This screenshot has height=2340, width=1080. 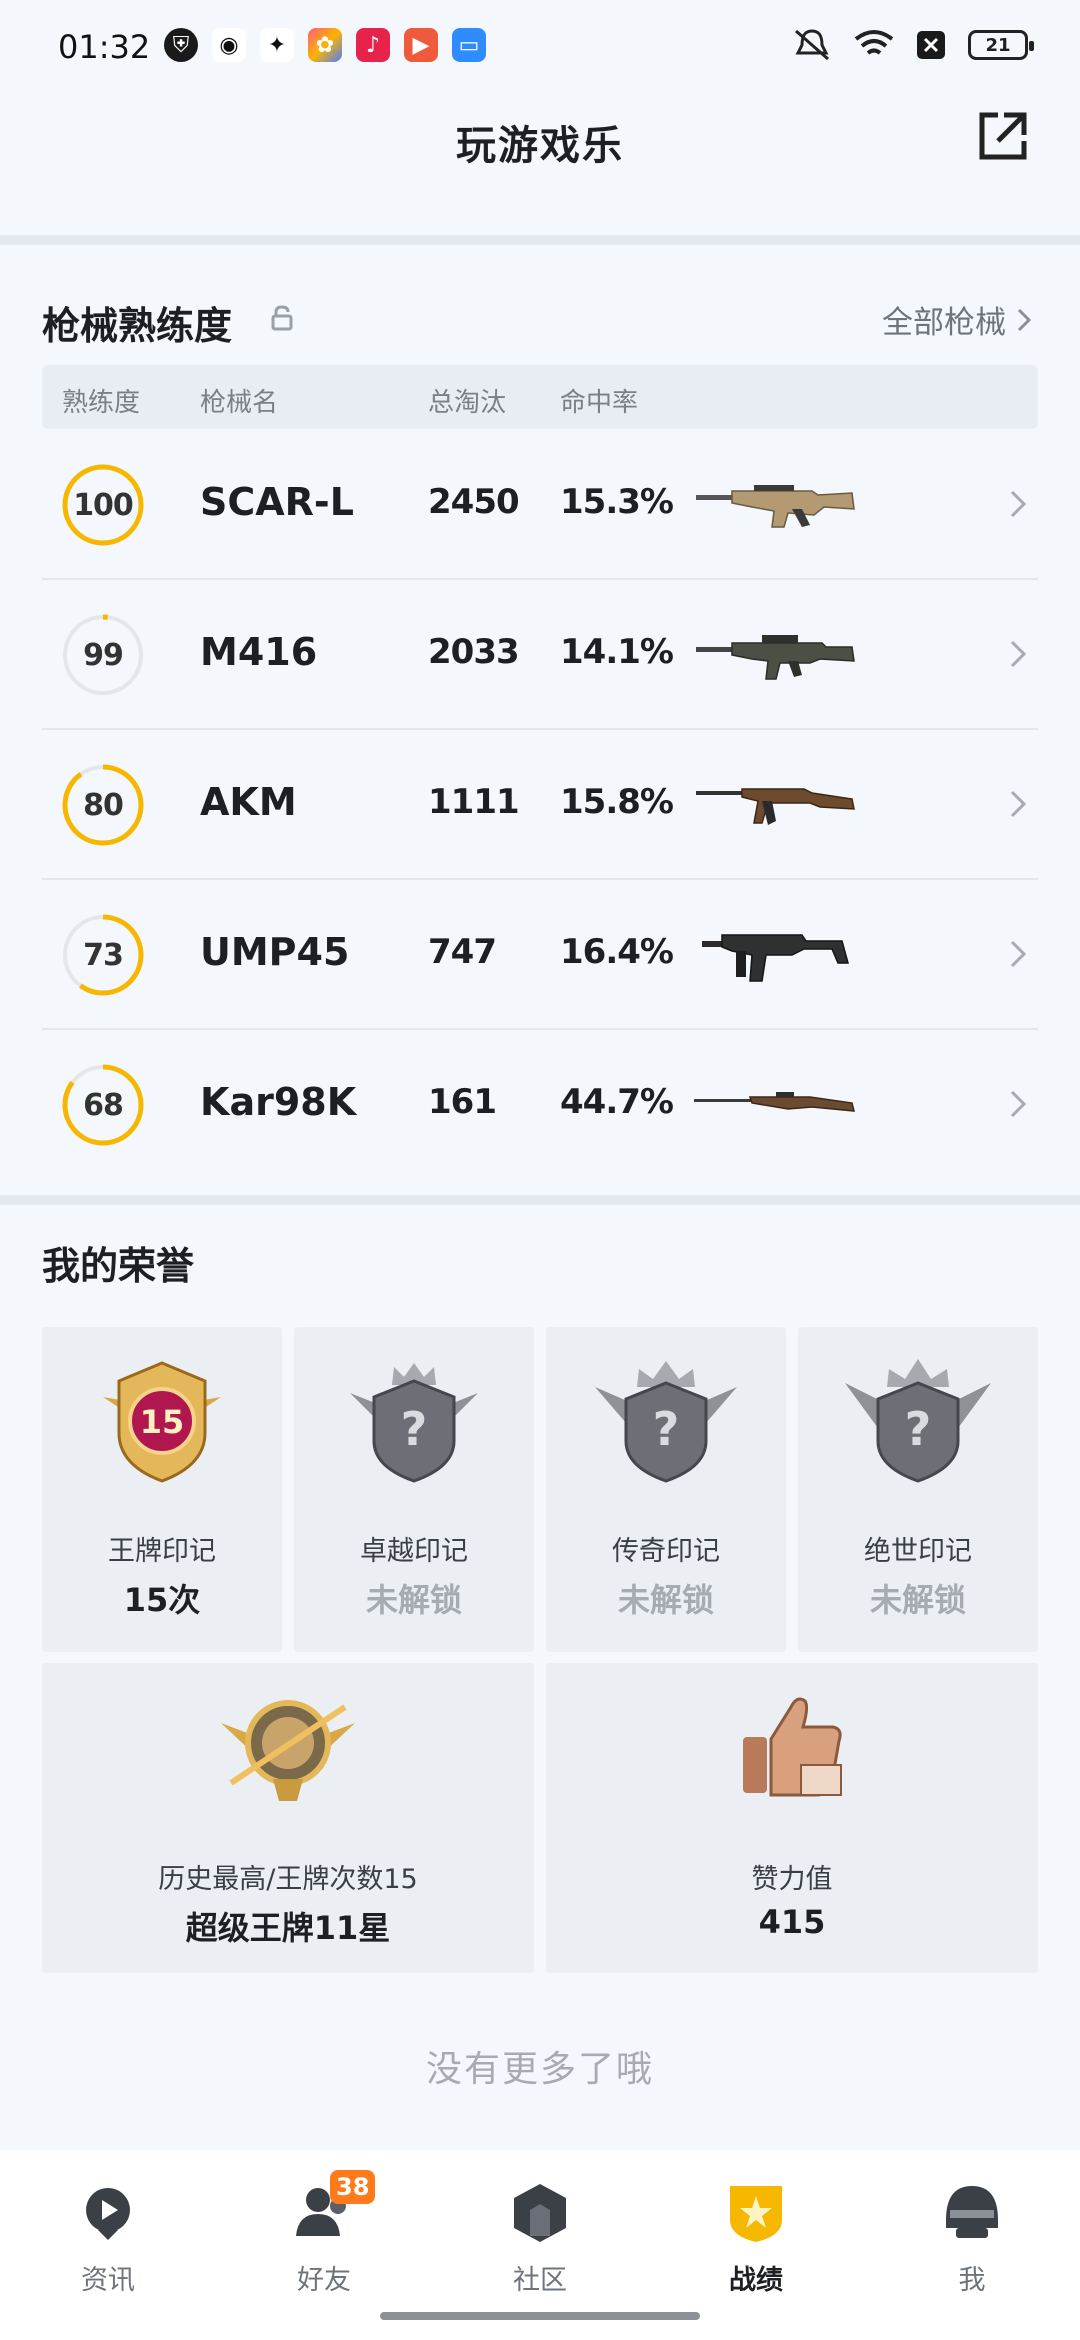 I want to click on weapon-section-title: 枪械熟练度, so click(x=137, y=326).